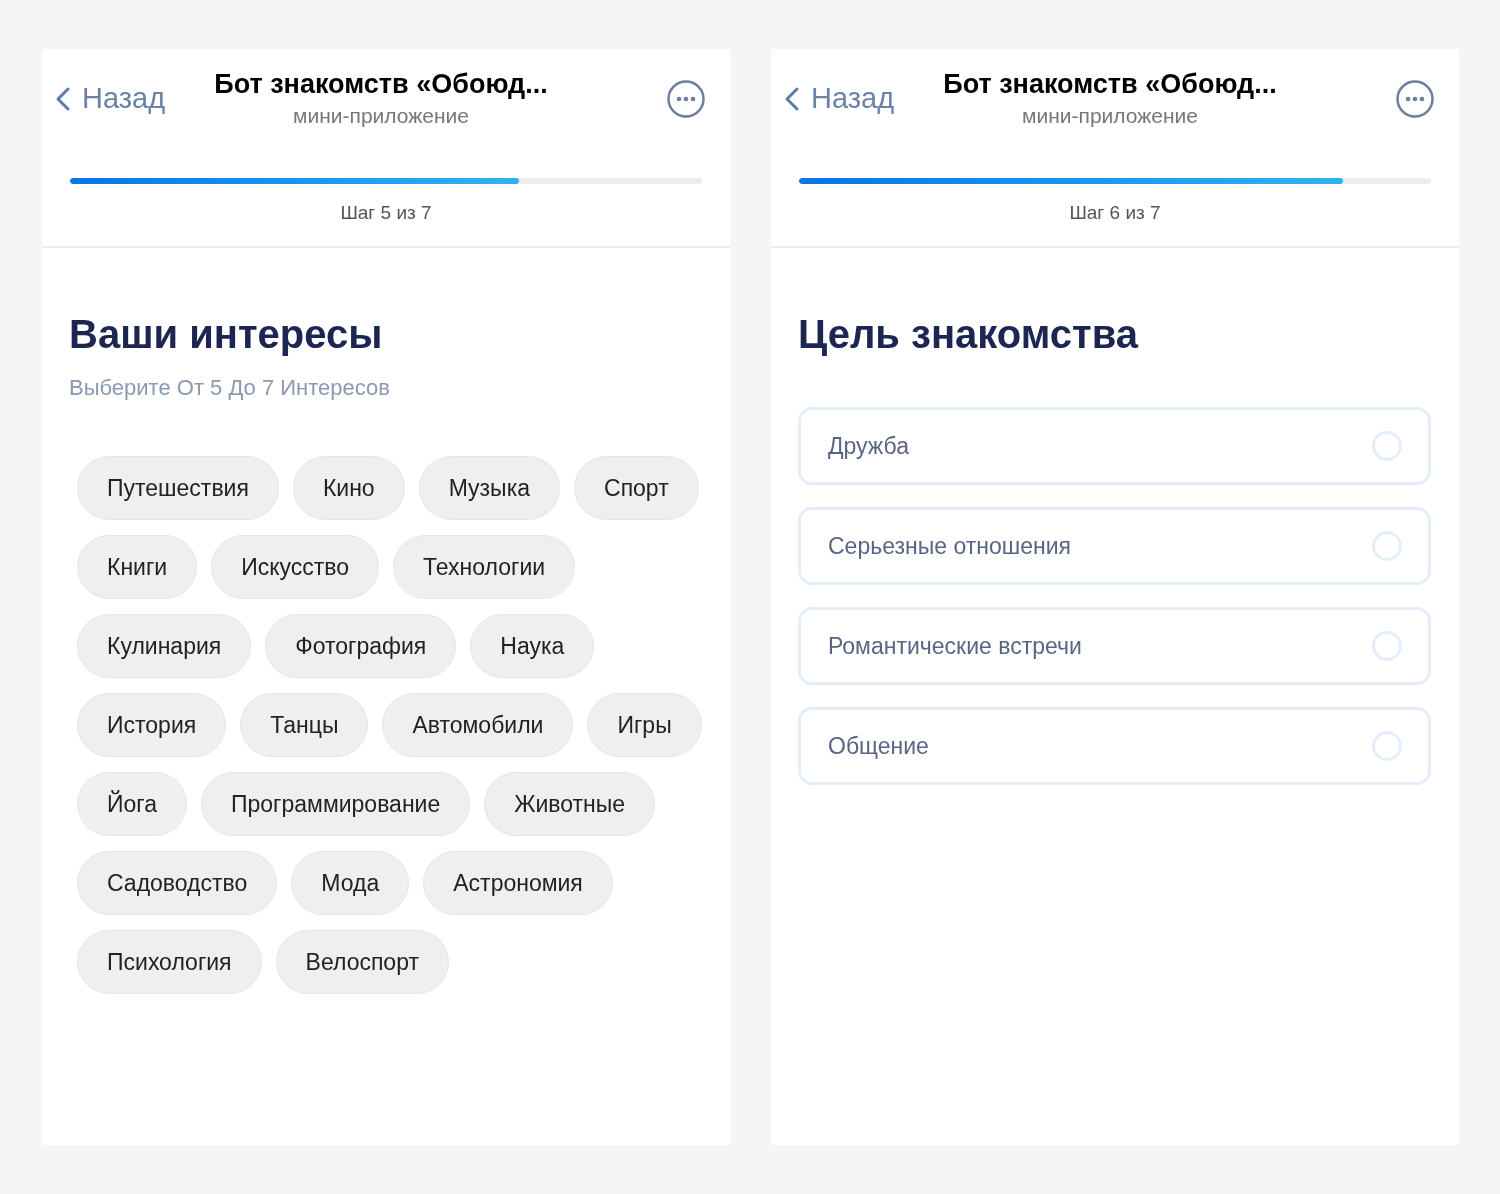  What do you see at coordinates (484, 567) in the screenshot?
I see `interest-chip: Технологии` at bounding box center [484, 567].